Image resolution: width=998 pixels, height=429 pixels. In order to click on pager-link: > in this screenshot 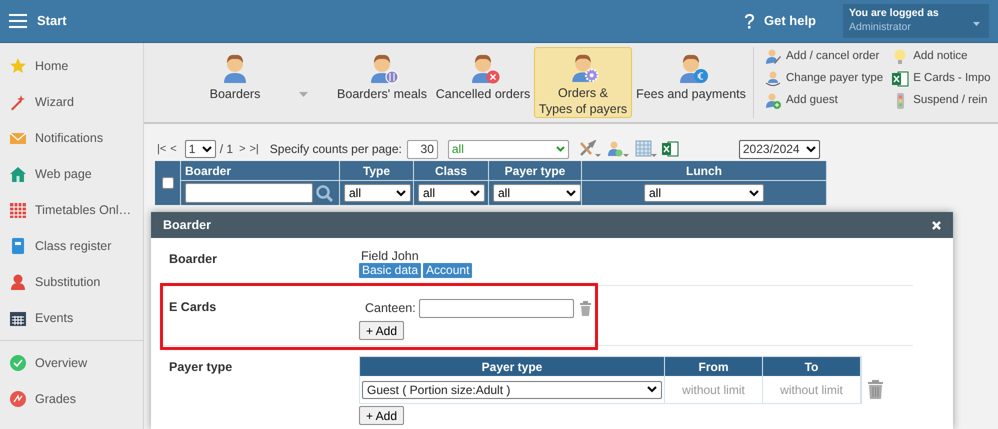, I will do `click(242, 149)`.